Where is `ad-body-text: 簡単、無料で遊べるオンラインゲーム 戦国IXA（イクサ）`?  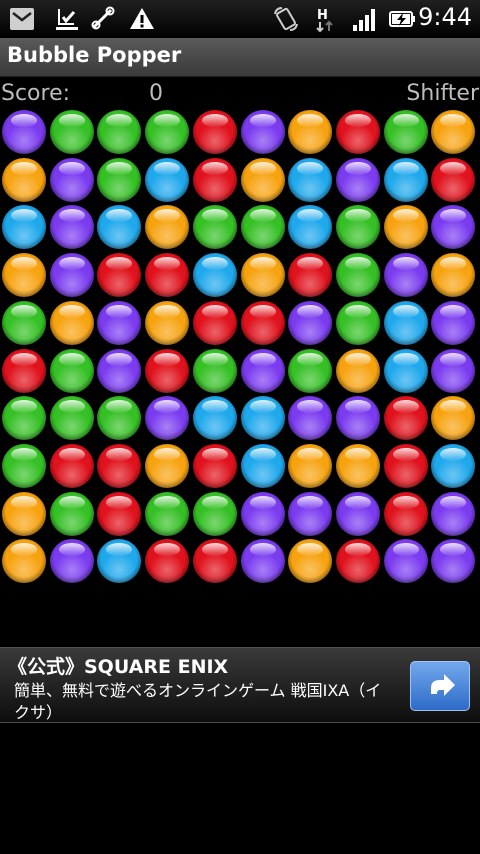
ad-body-text: 簡単、無料で遊べるオンラインゲーム 戦国IXA（イクサ） is located at coordinates (204, 702).